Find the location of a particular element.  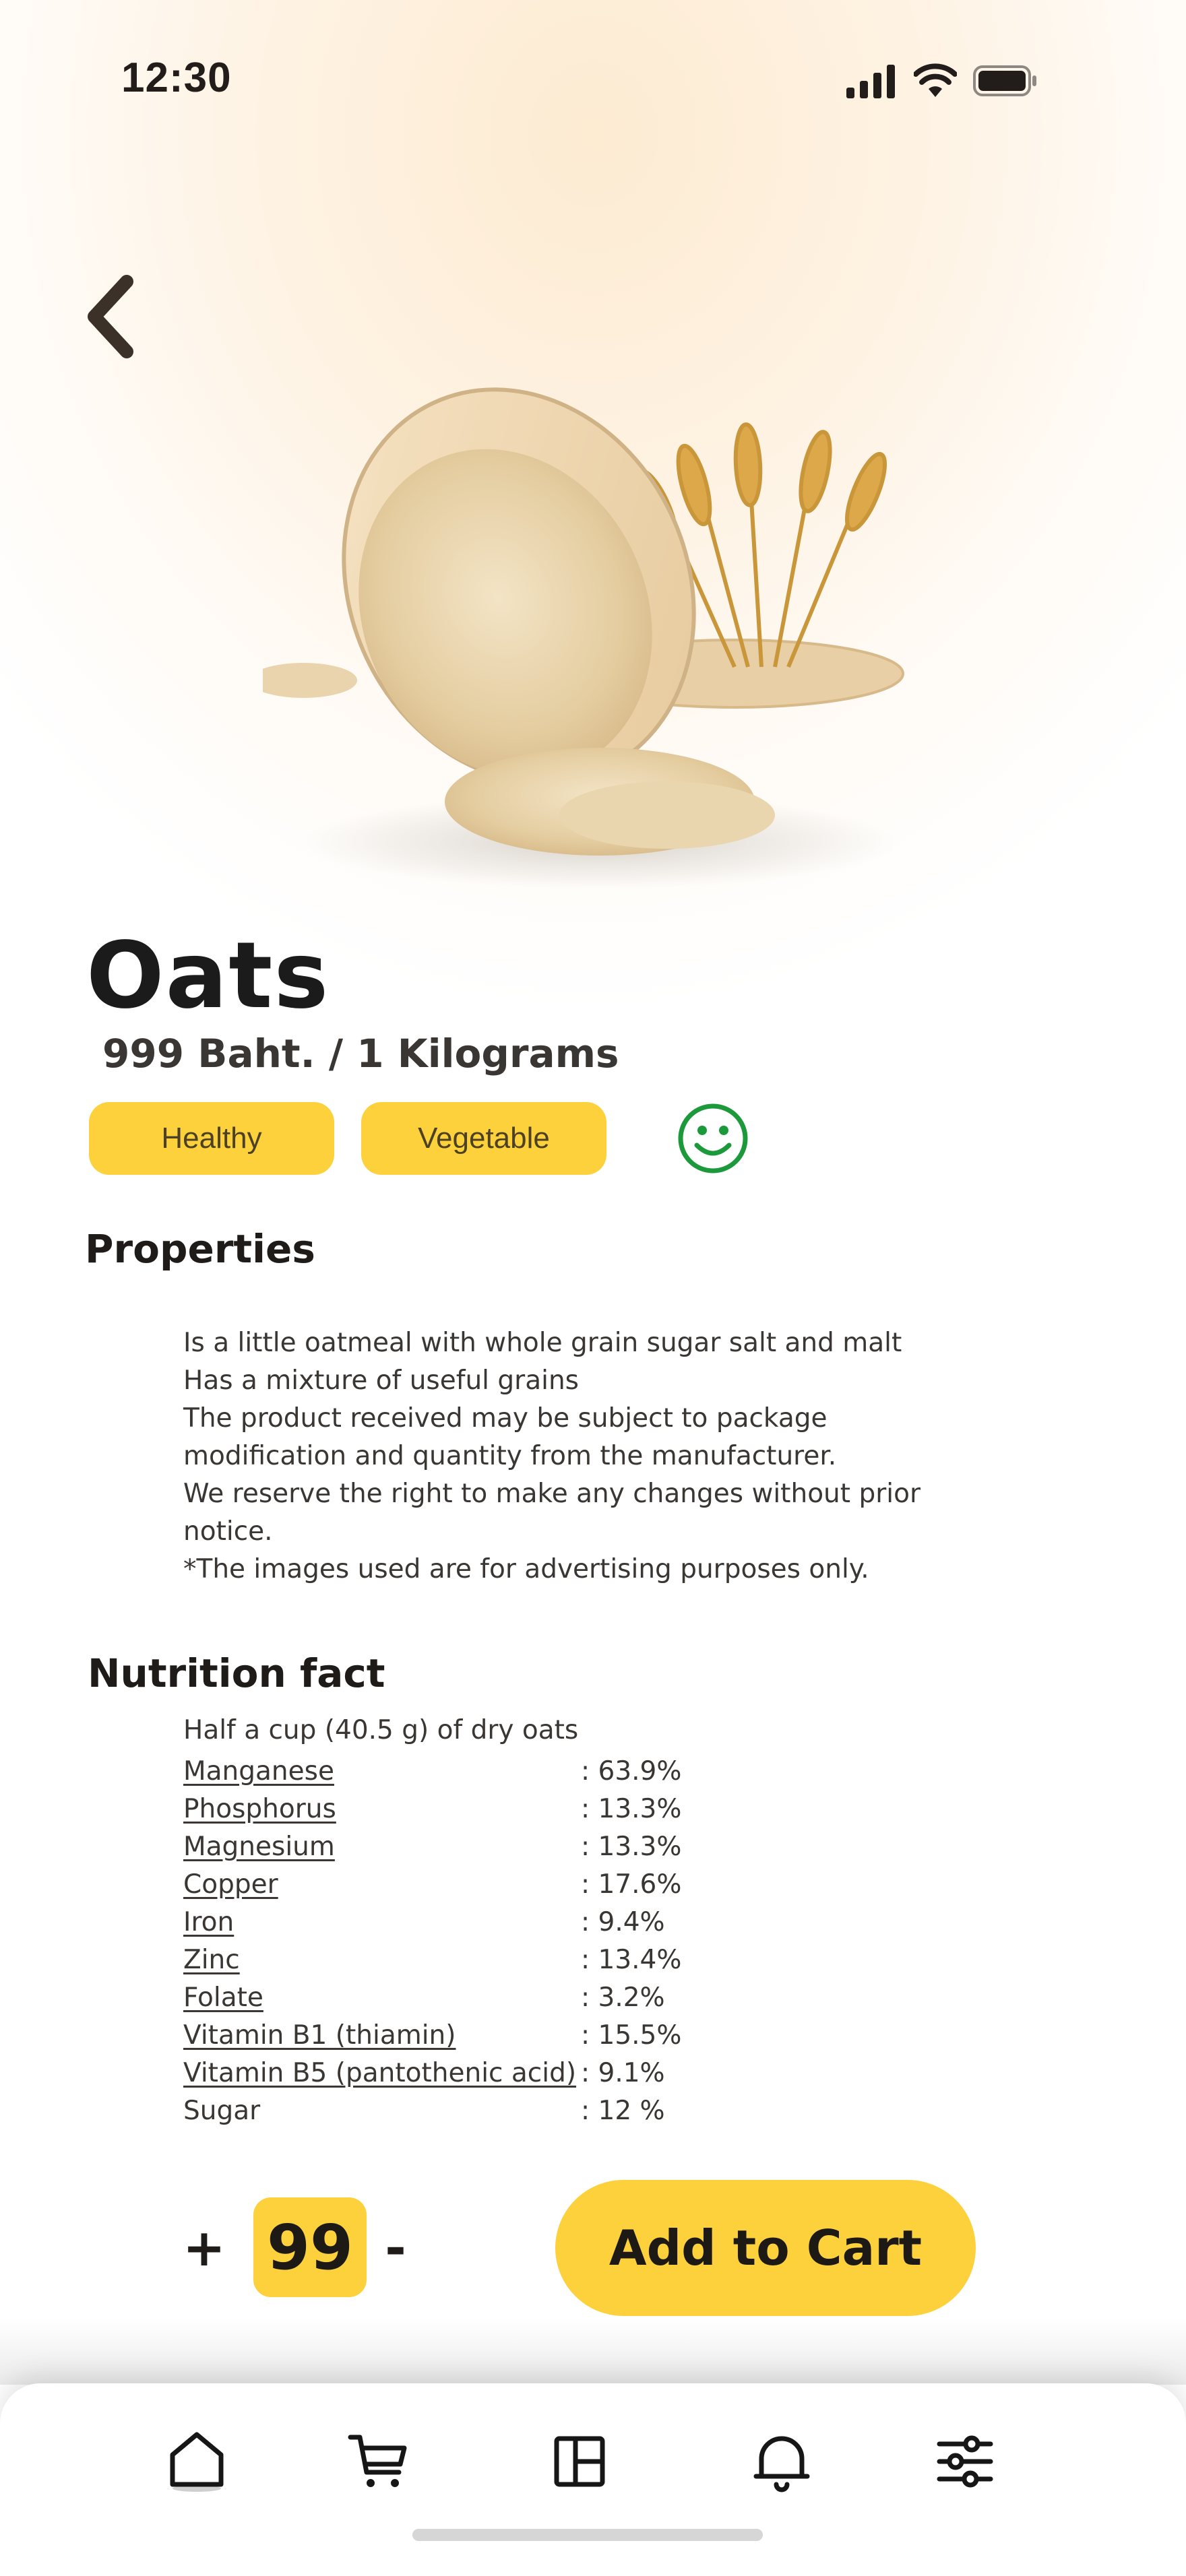

product-image is located at coordinates (583, 638).